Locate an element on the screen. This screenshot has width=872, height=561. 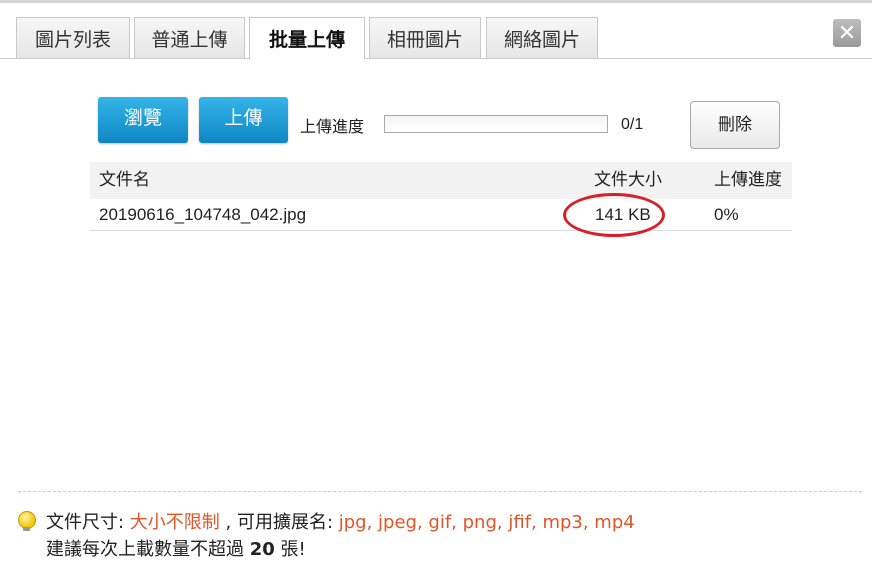
browse-button: 瀏覽 is located at coordinates (143, 120).